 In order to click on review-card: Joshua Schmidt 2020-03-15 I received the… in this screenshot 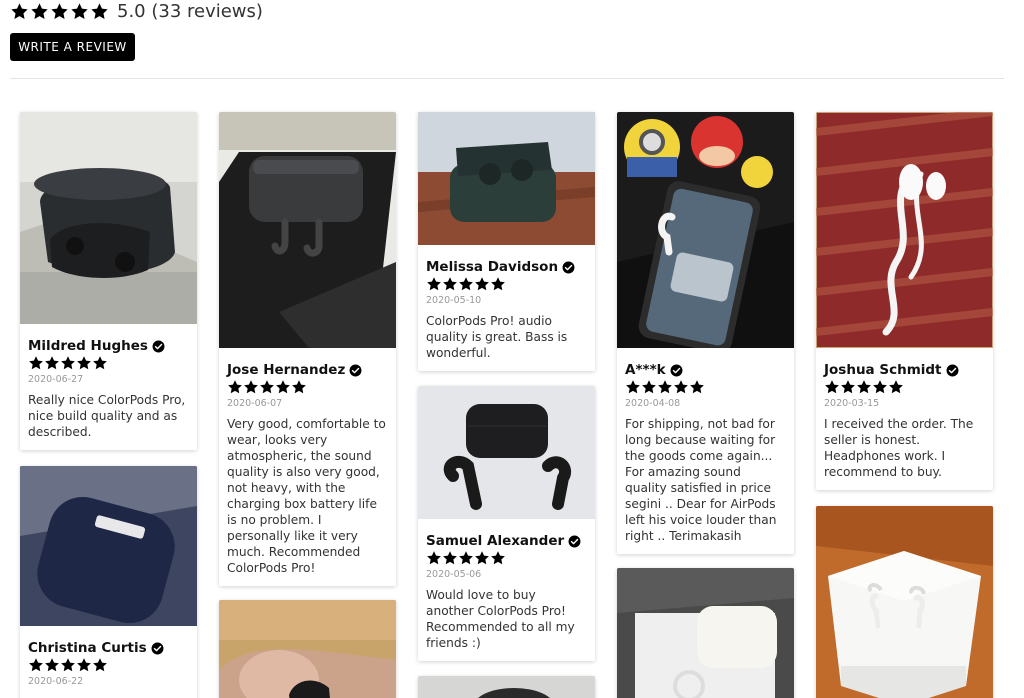, I will do `click(904, 301)`.